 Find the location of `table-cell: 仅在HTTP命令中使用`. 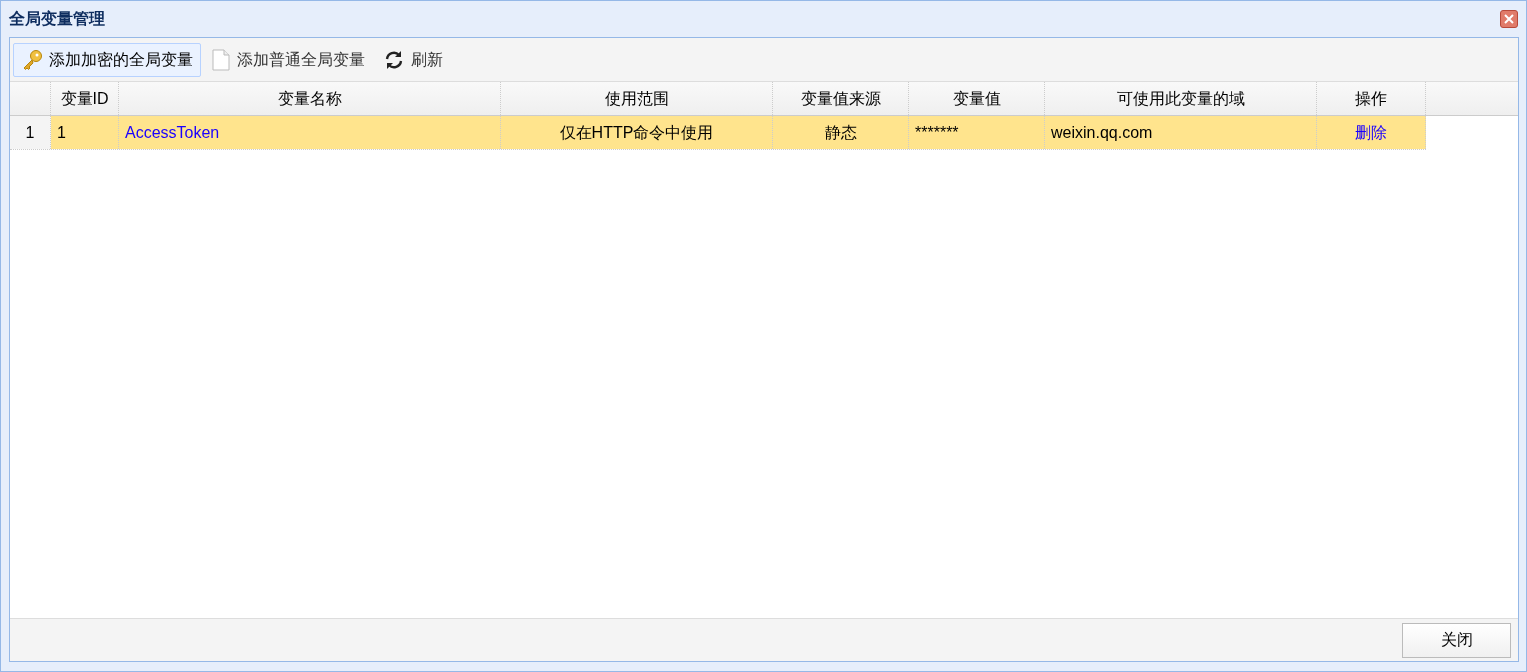

table-cell: 仅在HTTP命令中使用 is located at coordinates (637, 132).